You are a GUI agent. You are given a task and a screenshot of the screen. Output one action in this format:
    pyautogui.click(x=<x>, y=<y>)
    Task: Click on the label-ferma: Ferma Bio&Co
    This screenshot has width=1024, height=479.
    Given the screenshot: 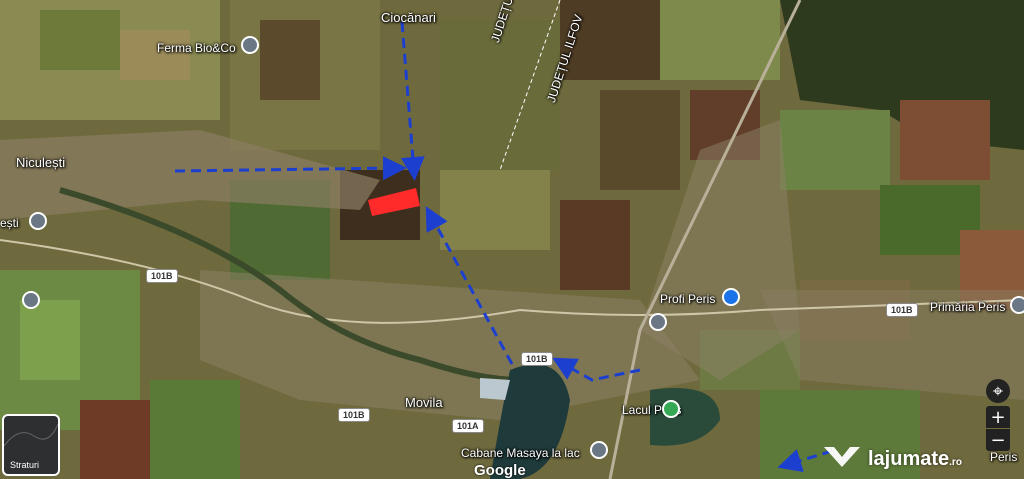 What is the action you would take?
    pyautogui.click(x=196, y=48)
    